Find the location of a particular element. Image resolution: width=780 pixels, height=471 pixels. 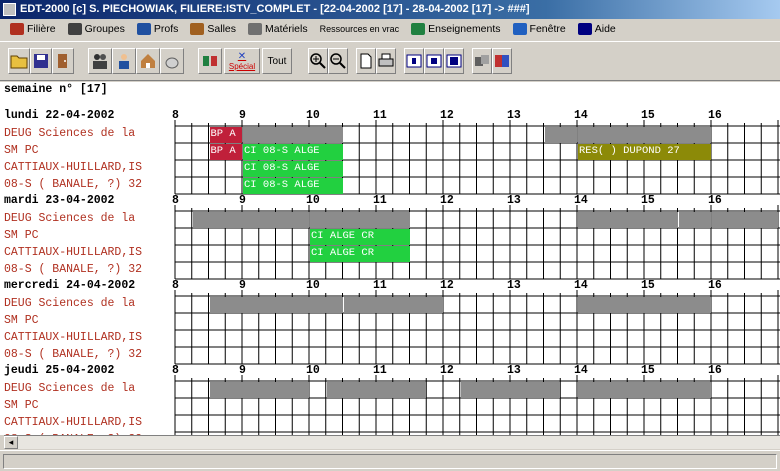

hour-tick-label: 14 is located at coordinates (581, 285).